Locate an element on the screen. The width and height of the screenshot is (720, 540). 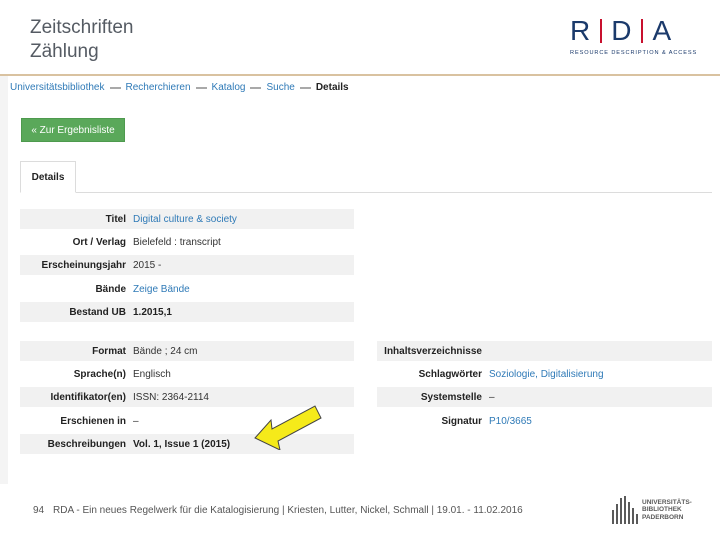
back-to-results-button: « Zur Ergebnisliste is located at coordinates (73, 130).